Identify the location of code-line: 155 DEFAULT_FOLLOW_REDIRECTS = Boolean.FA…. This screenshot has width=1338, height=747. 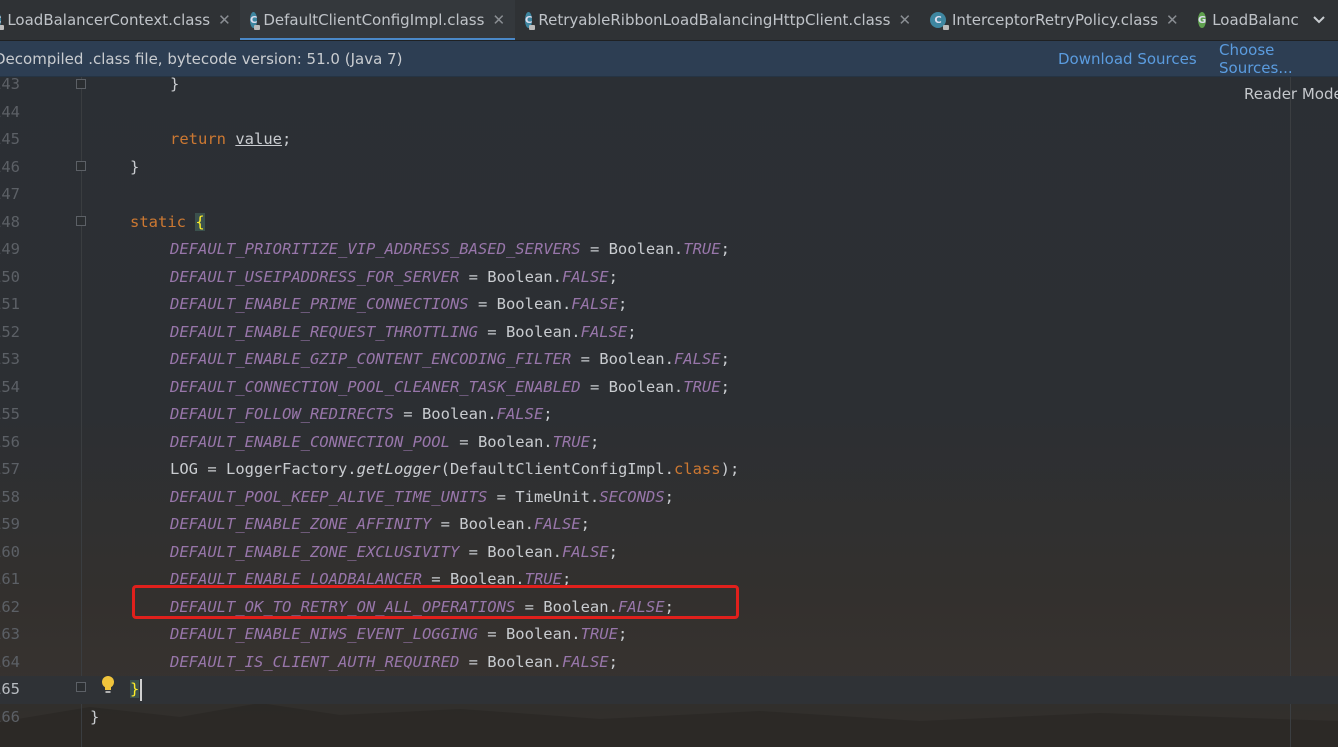
(669, 415).